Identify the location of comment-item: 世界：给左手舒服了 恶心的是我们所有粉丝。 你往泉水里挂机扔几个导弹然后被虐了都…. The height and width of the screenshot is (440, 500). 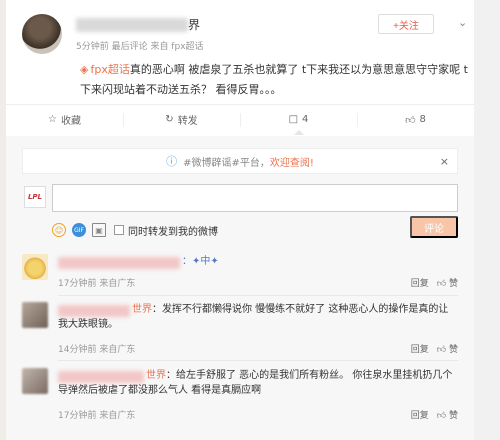
(240, 398).